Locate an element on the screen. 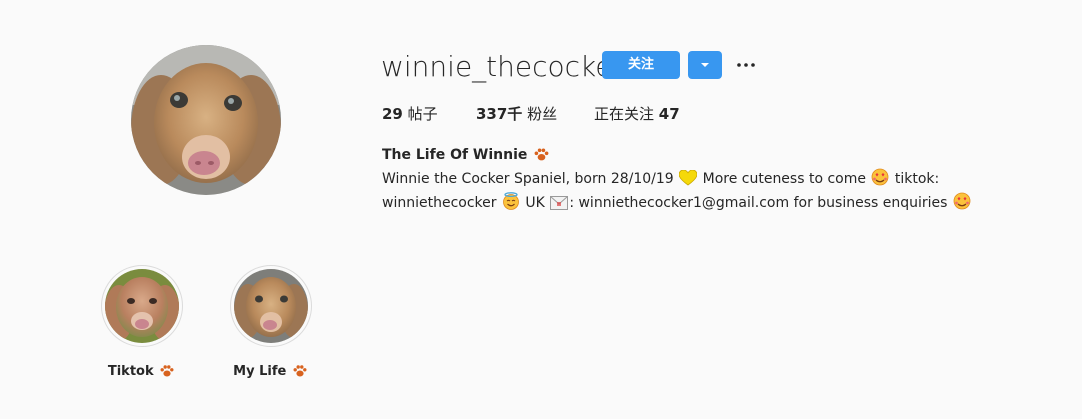 The image size is (1082, 419). highlight-my-life: My Life is located at coordinates (271, 322).